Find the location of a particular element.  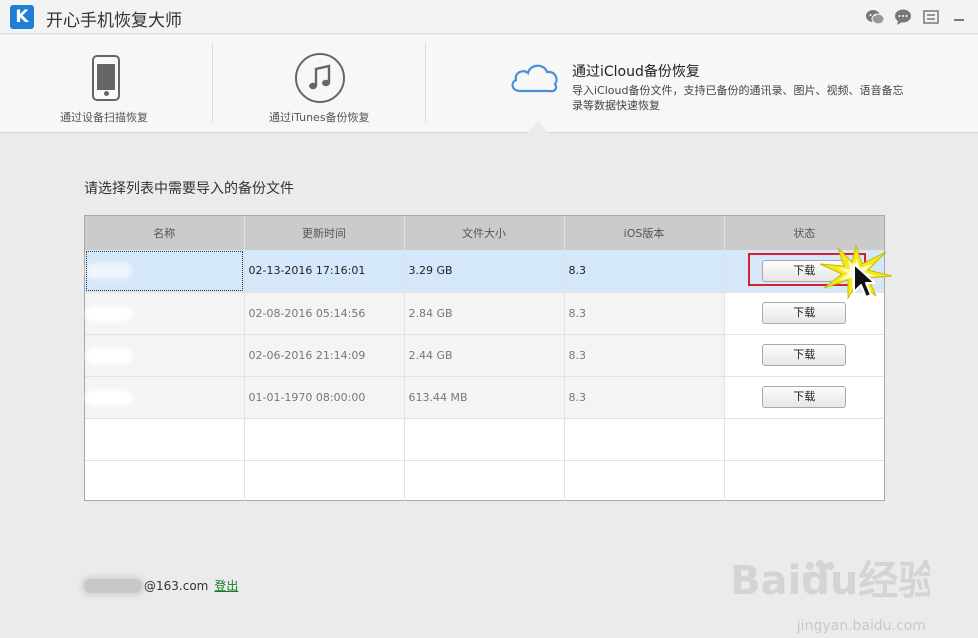

phone-icon is located at coordinates (106, 78).